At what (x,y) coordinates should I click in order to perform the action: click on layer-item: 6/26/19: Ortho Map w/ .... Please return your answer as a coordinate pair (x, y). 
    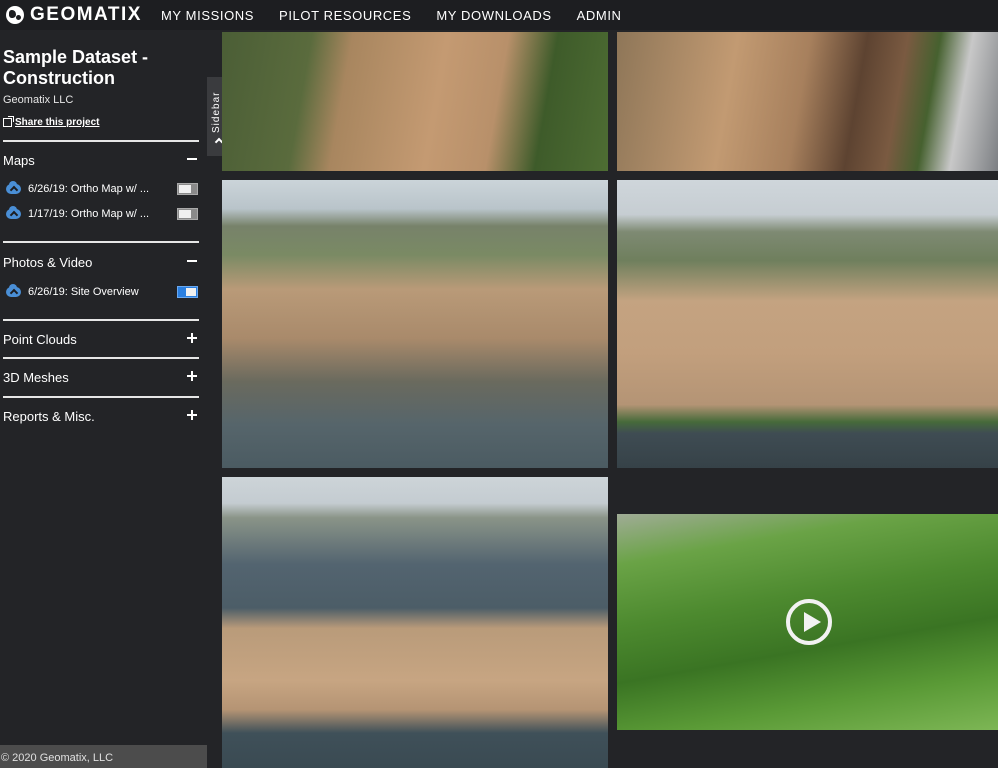
    Looking at the image, I should click on (102, 189).